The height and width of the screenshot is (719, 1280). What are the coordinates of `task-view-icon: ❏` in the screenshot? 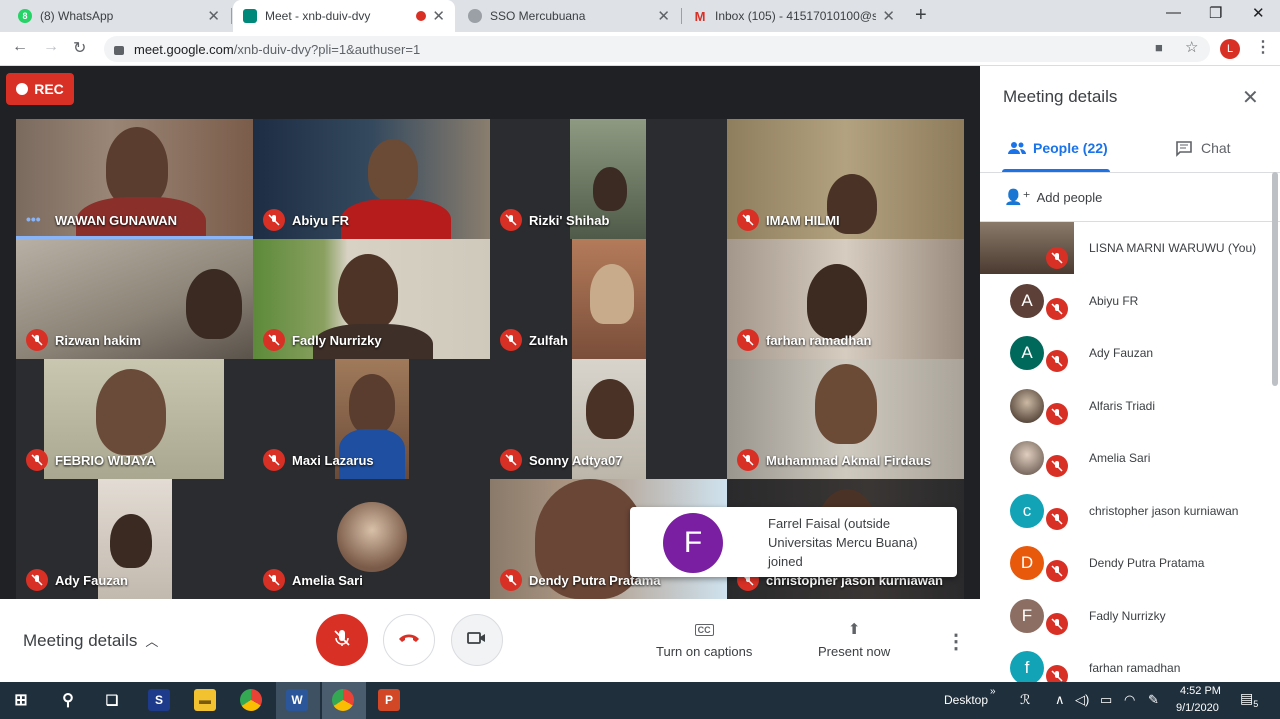 It's located at (112, 700).